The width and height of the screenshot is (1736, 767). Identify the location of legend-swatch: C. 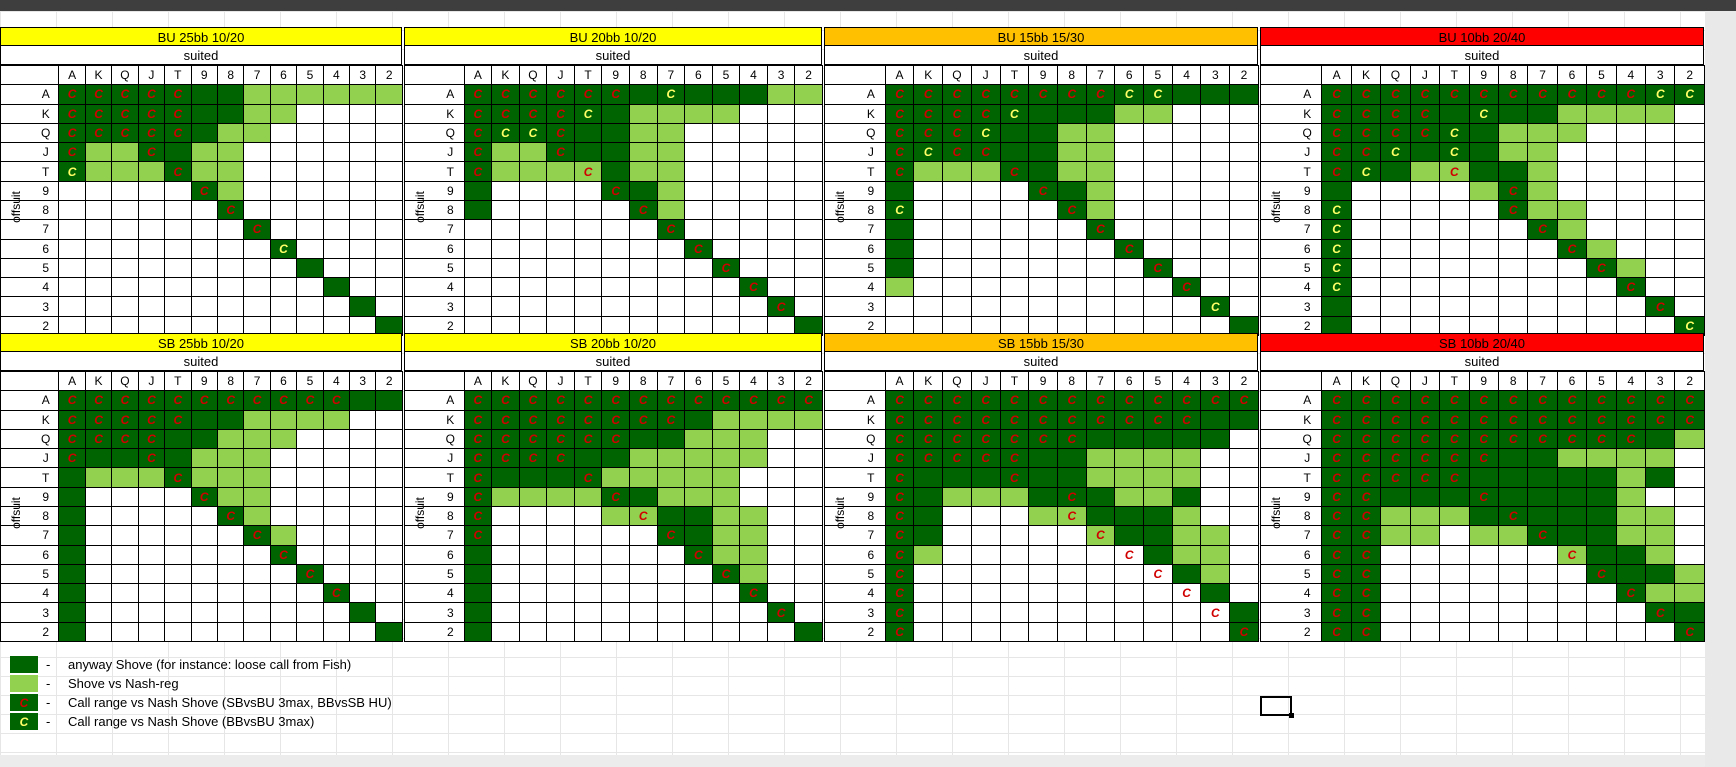
(24, 702).